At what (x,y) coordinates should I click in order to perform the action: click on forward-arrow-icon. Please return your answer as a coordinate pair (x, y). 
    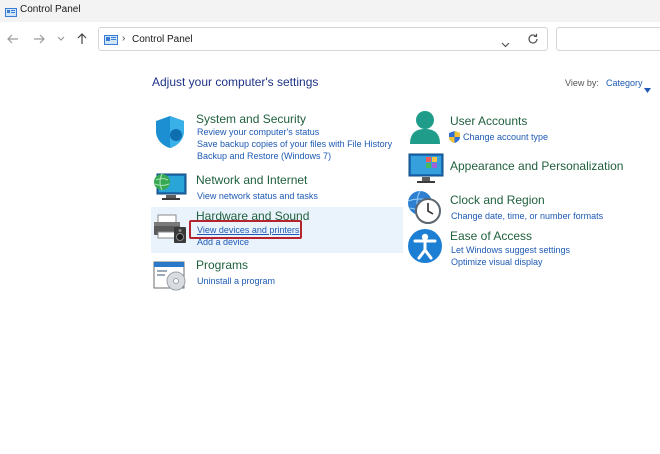
    Looking at the image, I should click on (39, 39).